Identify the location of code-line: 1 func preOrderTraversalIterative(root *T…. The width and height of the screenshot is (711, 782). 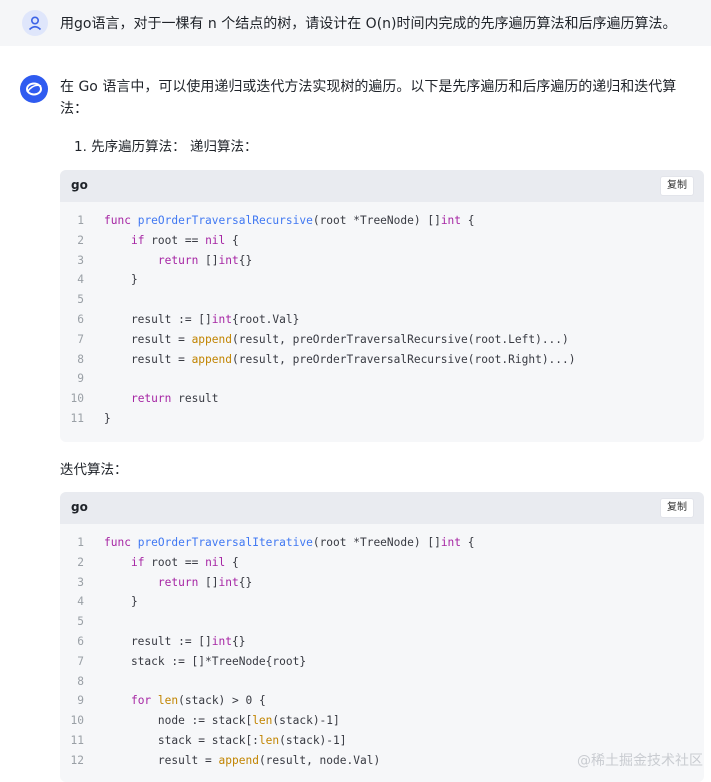
(382, 543).